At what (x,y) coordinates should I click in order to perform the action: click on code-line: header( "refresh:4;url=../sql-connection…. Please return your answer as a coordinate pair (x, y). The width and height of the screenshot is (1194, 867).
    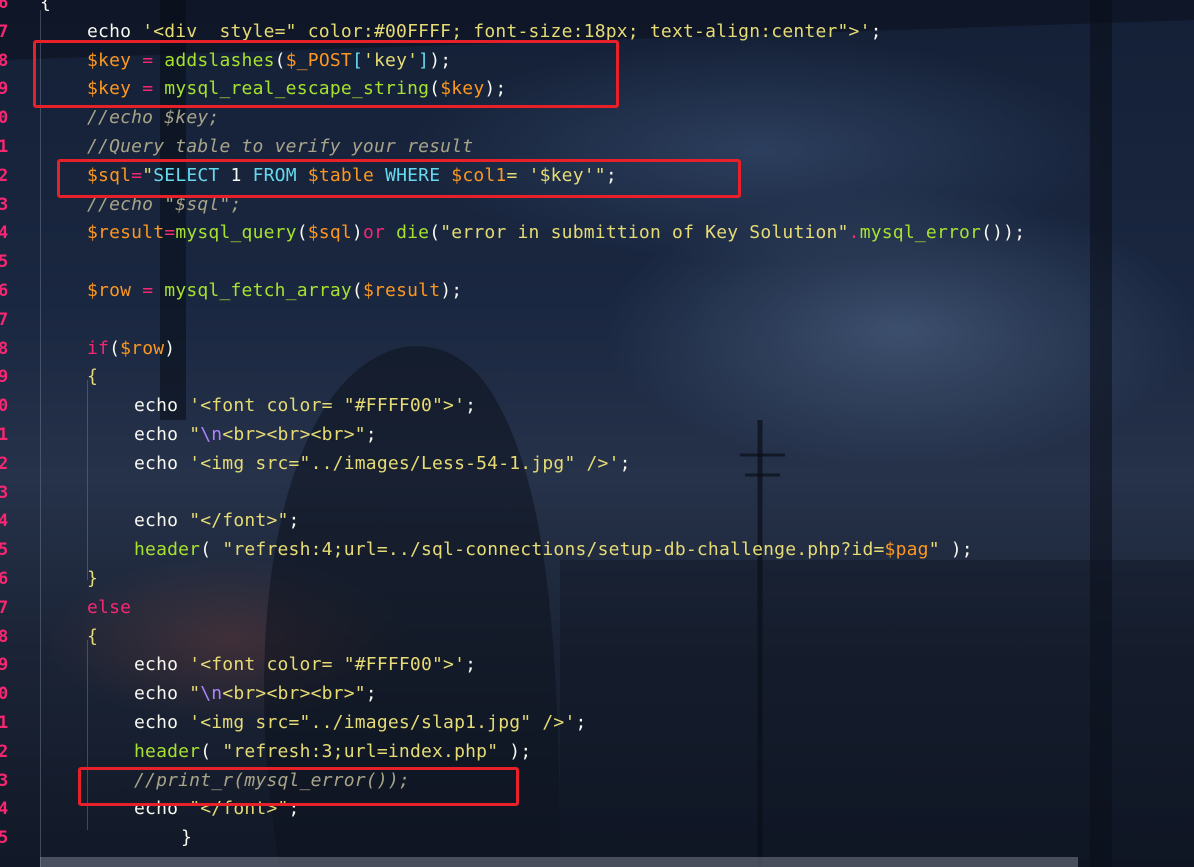
    Looking at the image, I should click on (553, 550).